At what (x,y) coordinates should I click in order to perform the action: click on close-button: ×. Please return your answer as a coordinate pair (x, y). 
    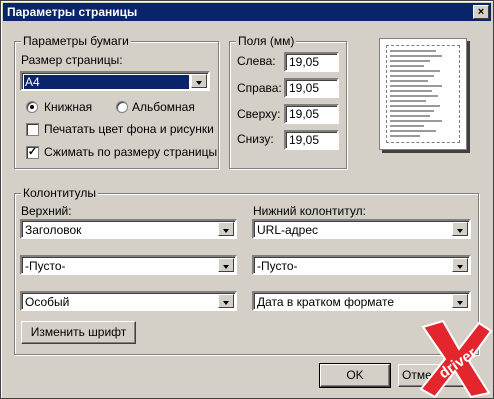
    Looking at the image, I should click on (481, 12).